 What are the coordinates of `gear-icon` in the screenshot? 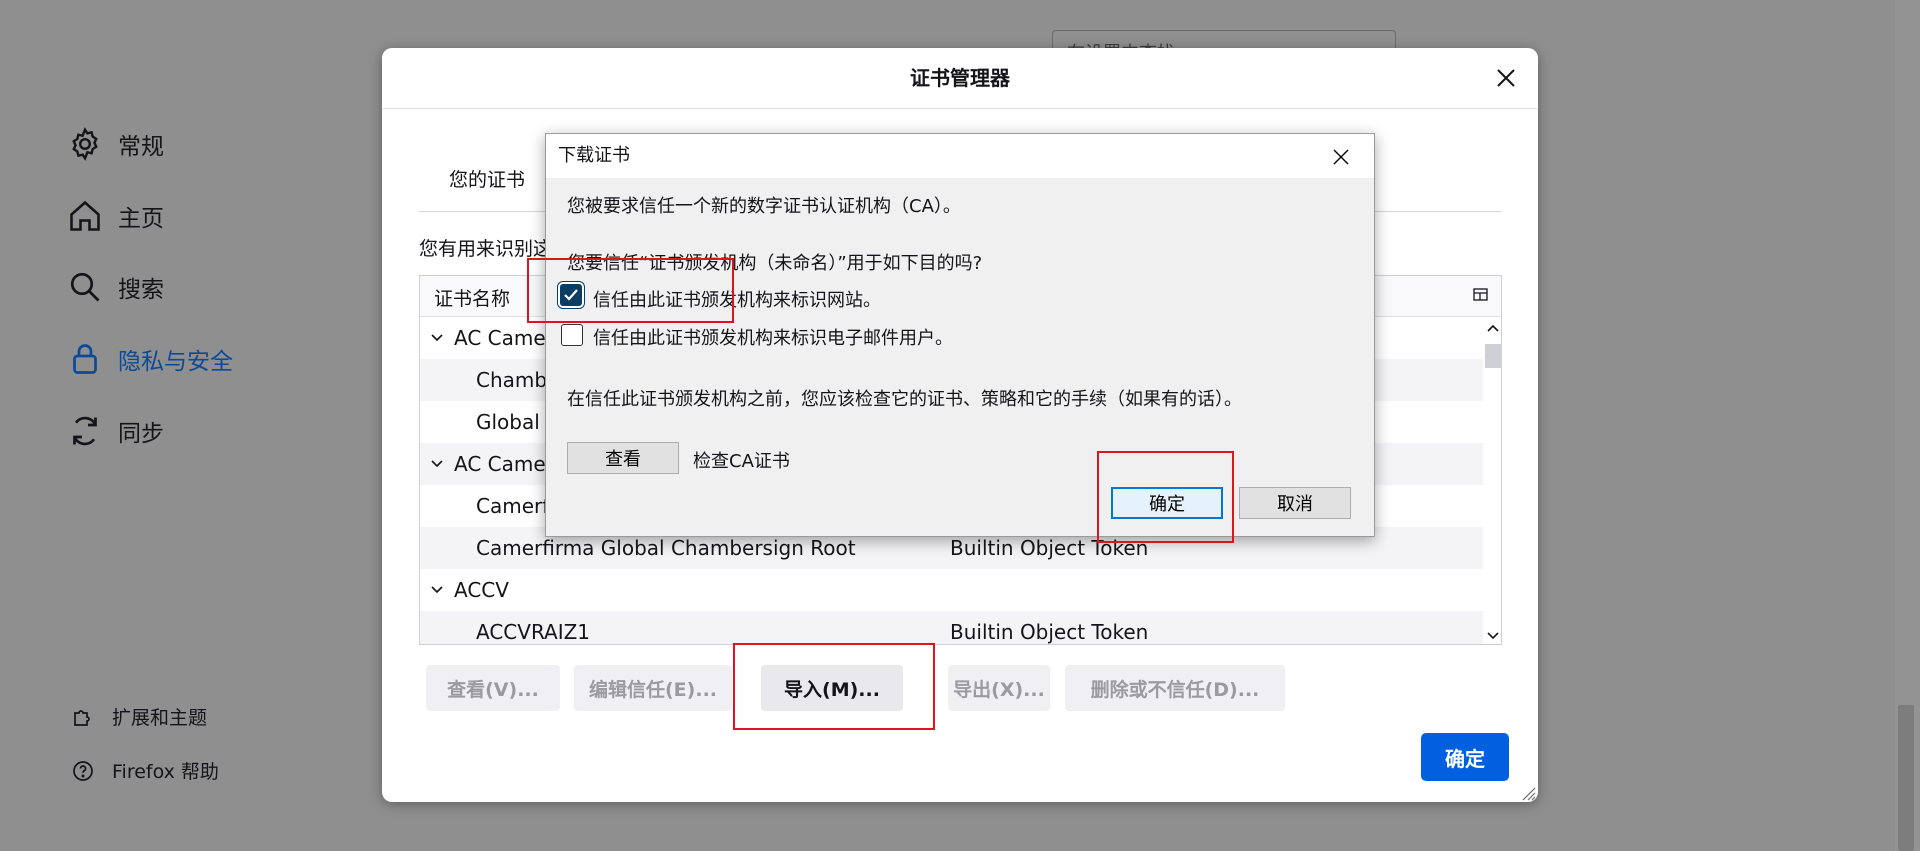 It's located at (85, 144).